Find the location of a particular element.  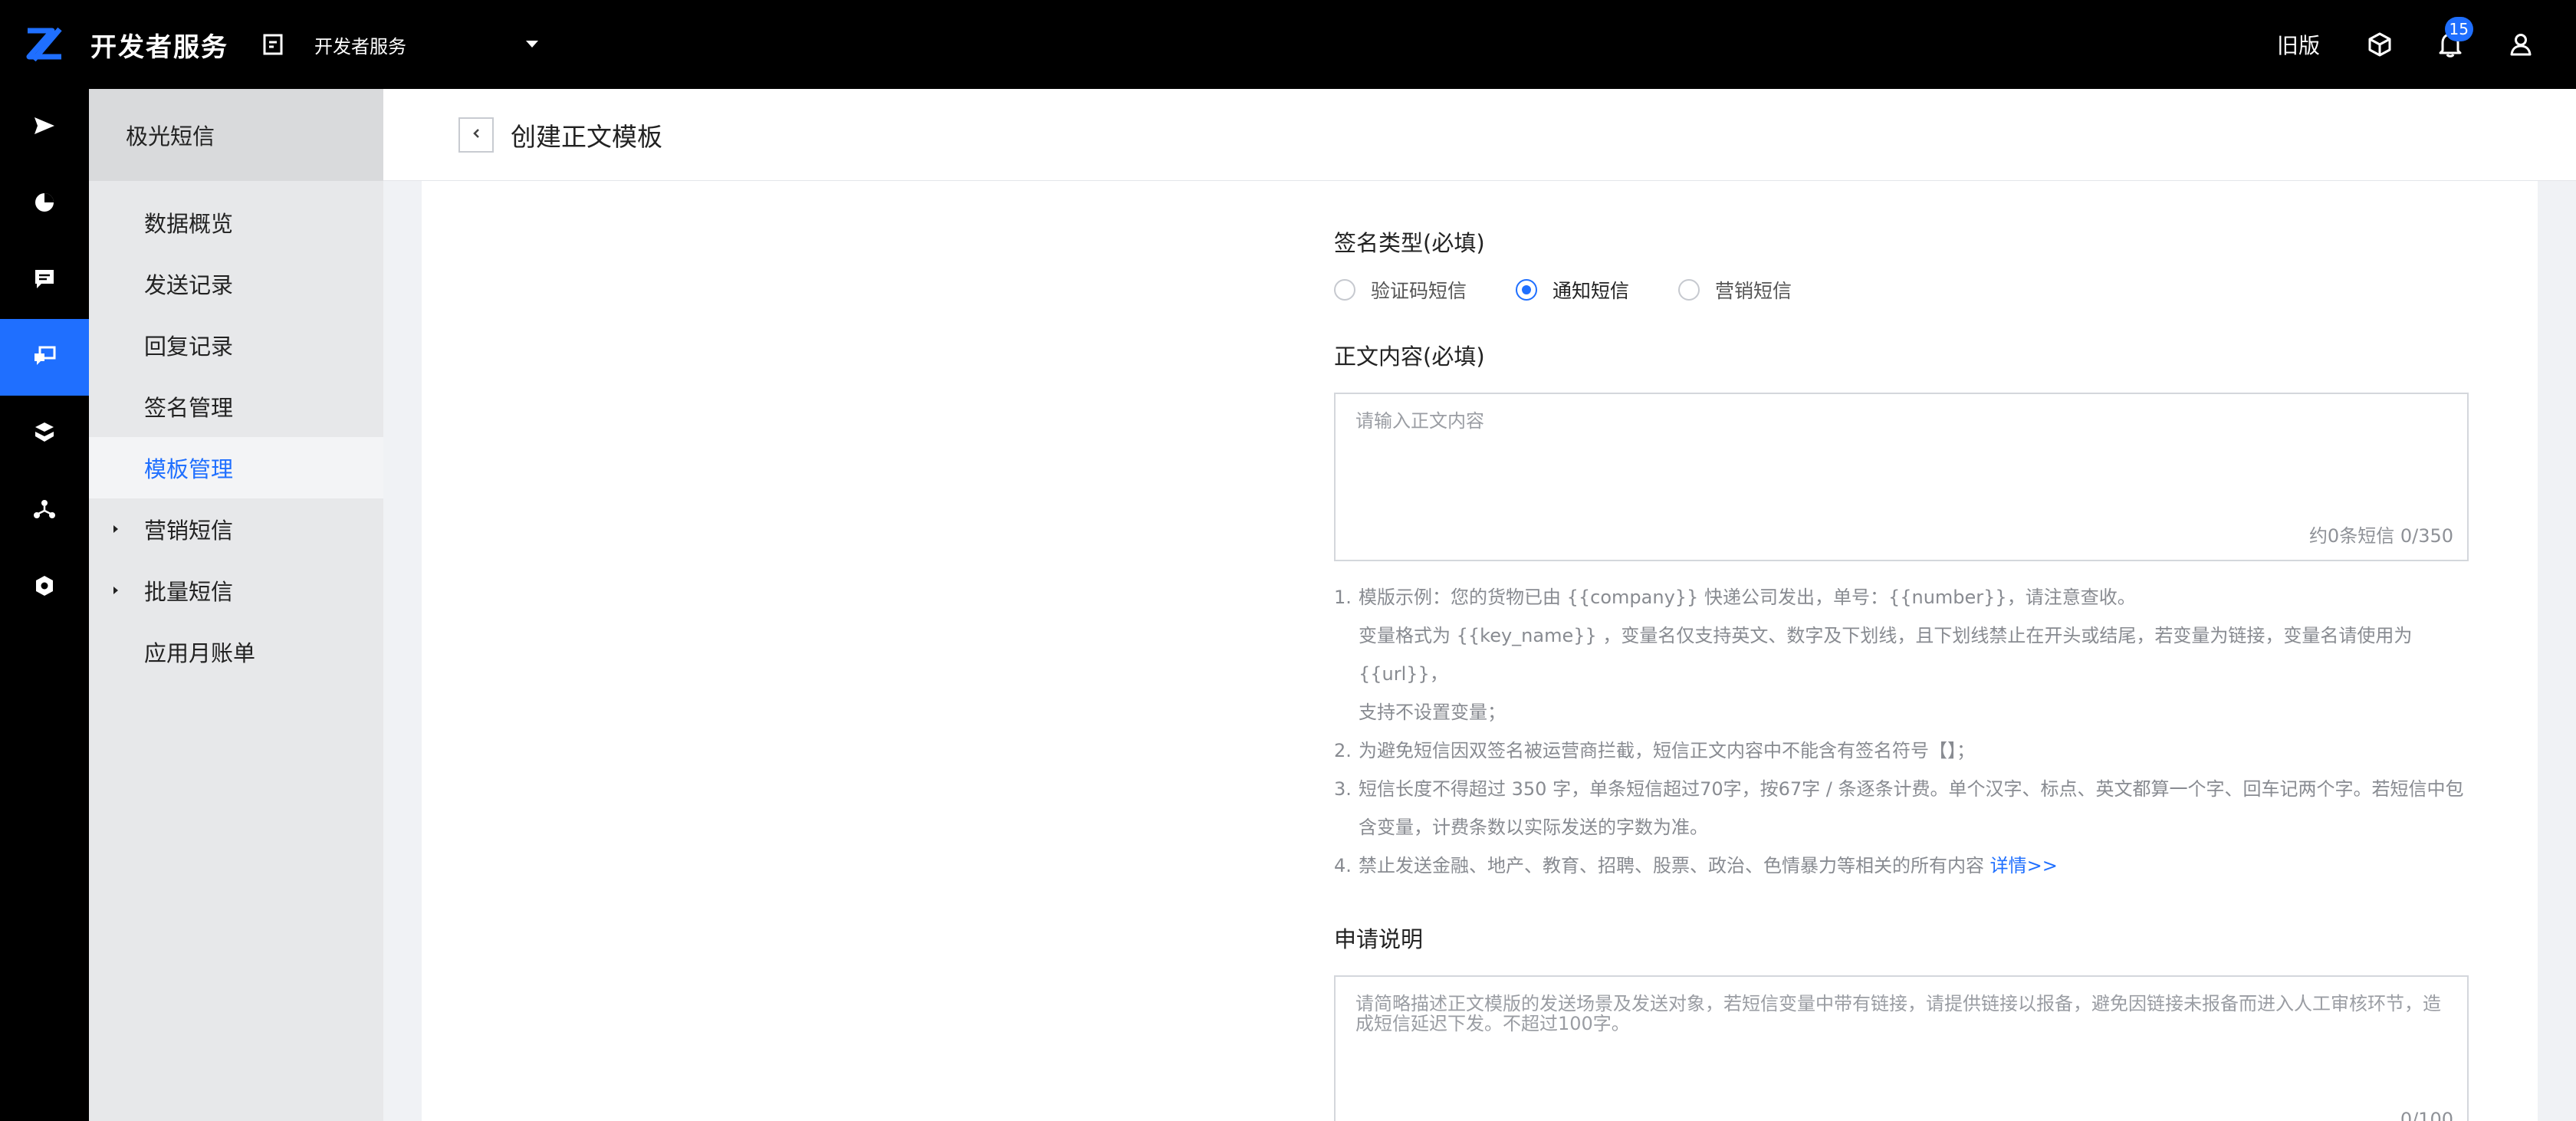

radio-label: 验证码短信 is located at coordinates (1419, 291).